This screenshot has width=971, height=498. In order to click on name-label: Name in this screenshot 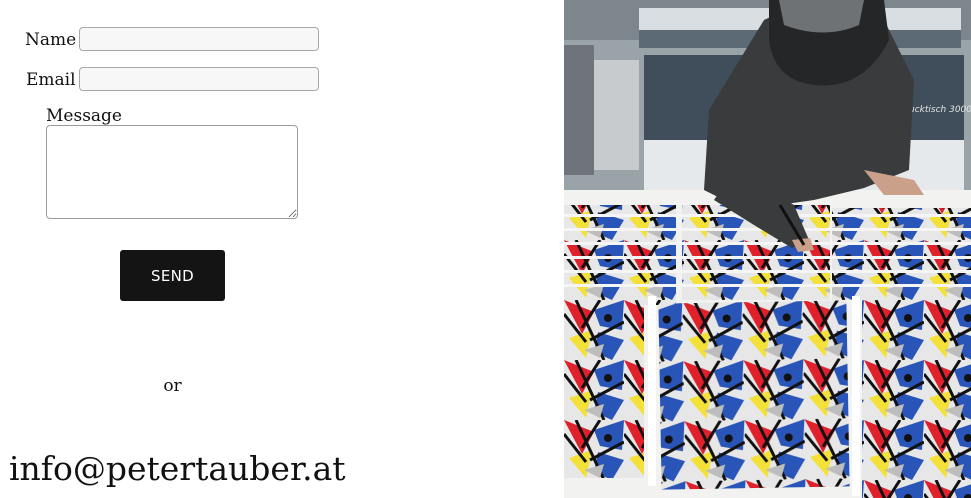, I will do `click(51, 40)`.